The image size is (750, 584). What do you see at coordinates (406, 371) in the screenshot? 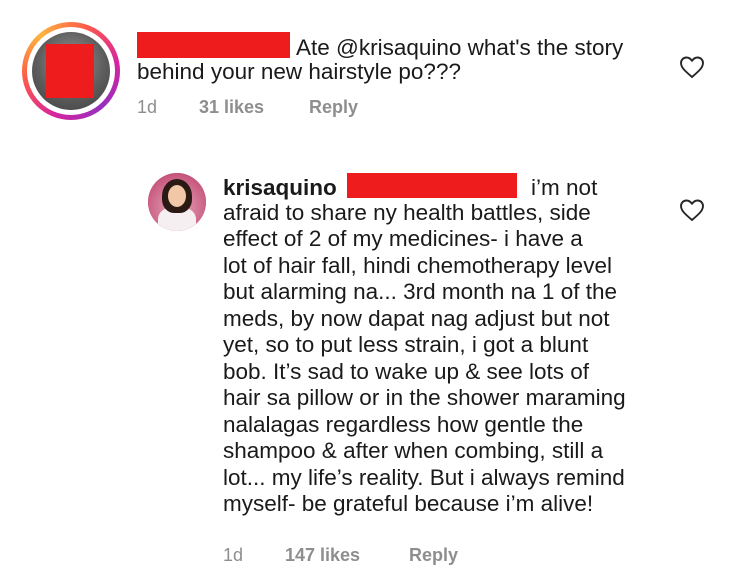
I see `comment-text-line: bob. It’s sad to wake up & see lots of` at bounding box center [406, 371].